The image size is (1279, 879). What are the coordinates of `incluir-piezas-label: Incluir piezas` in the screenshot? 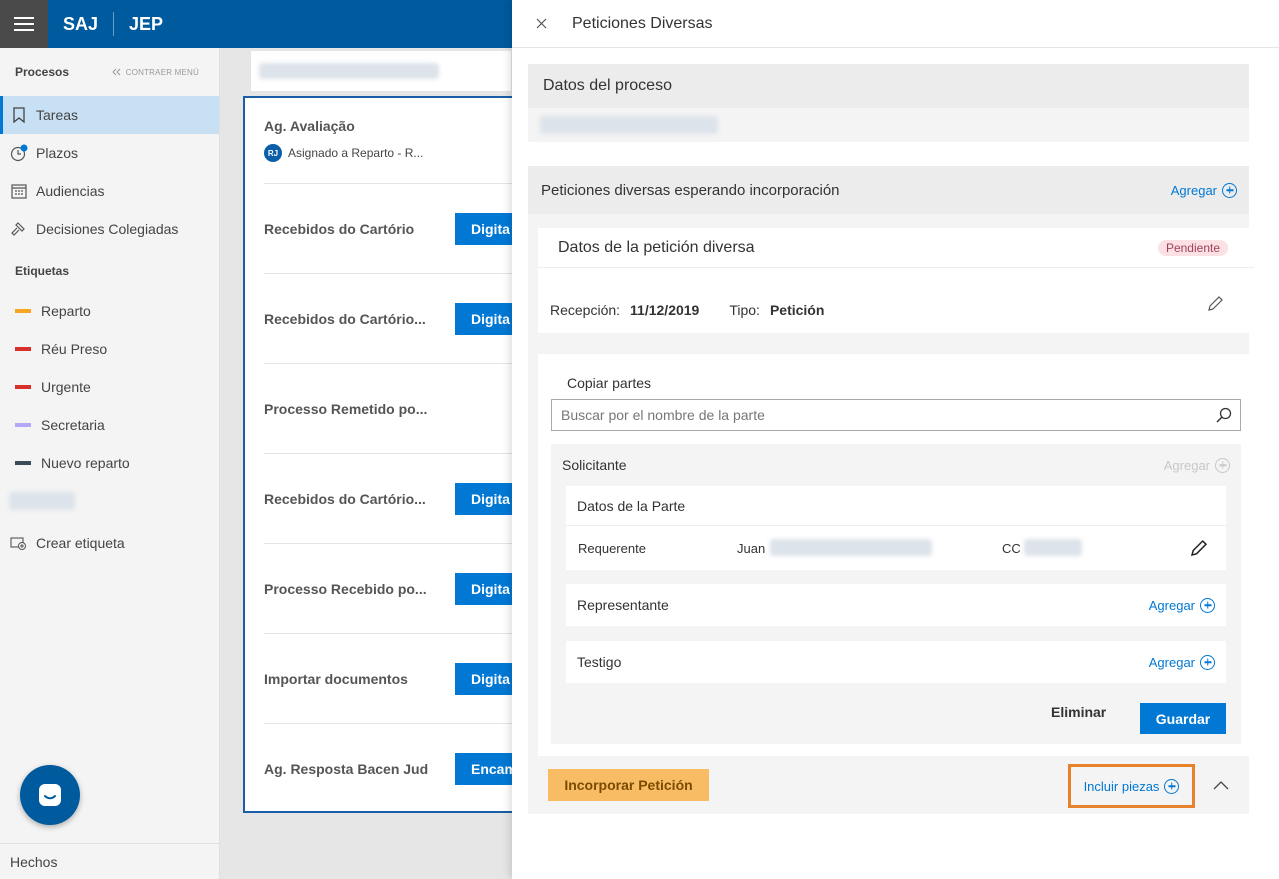 It's located at (1121, 786).